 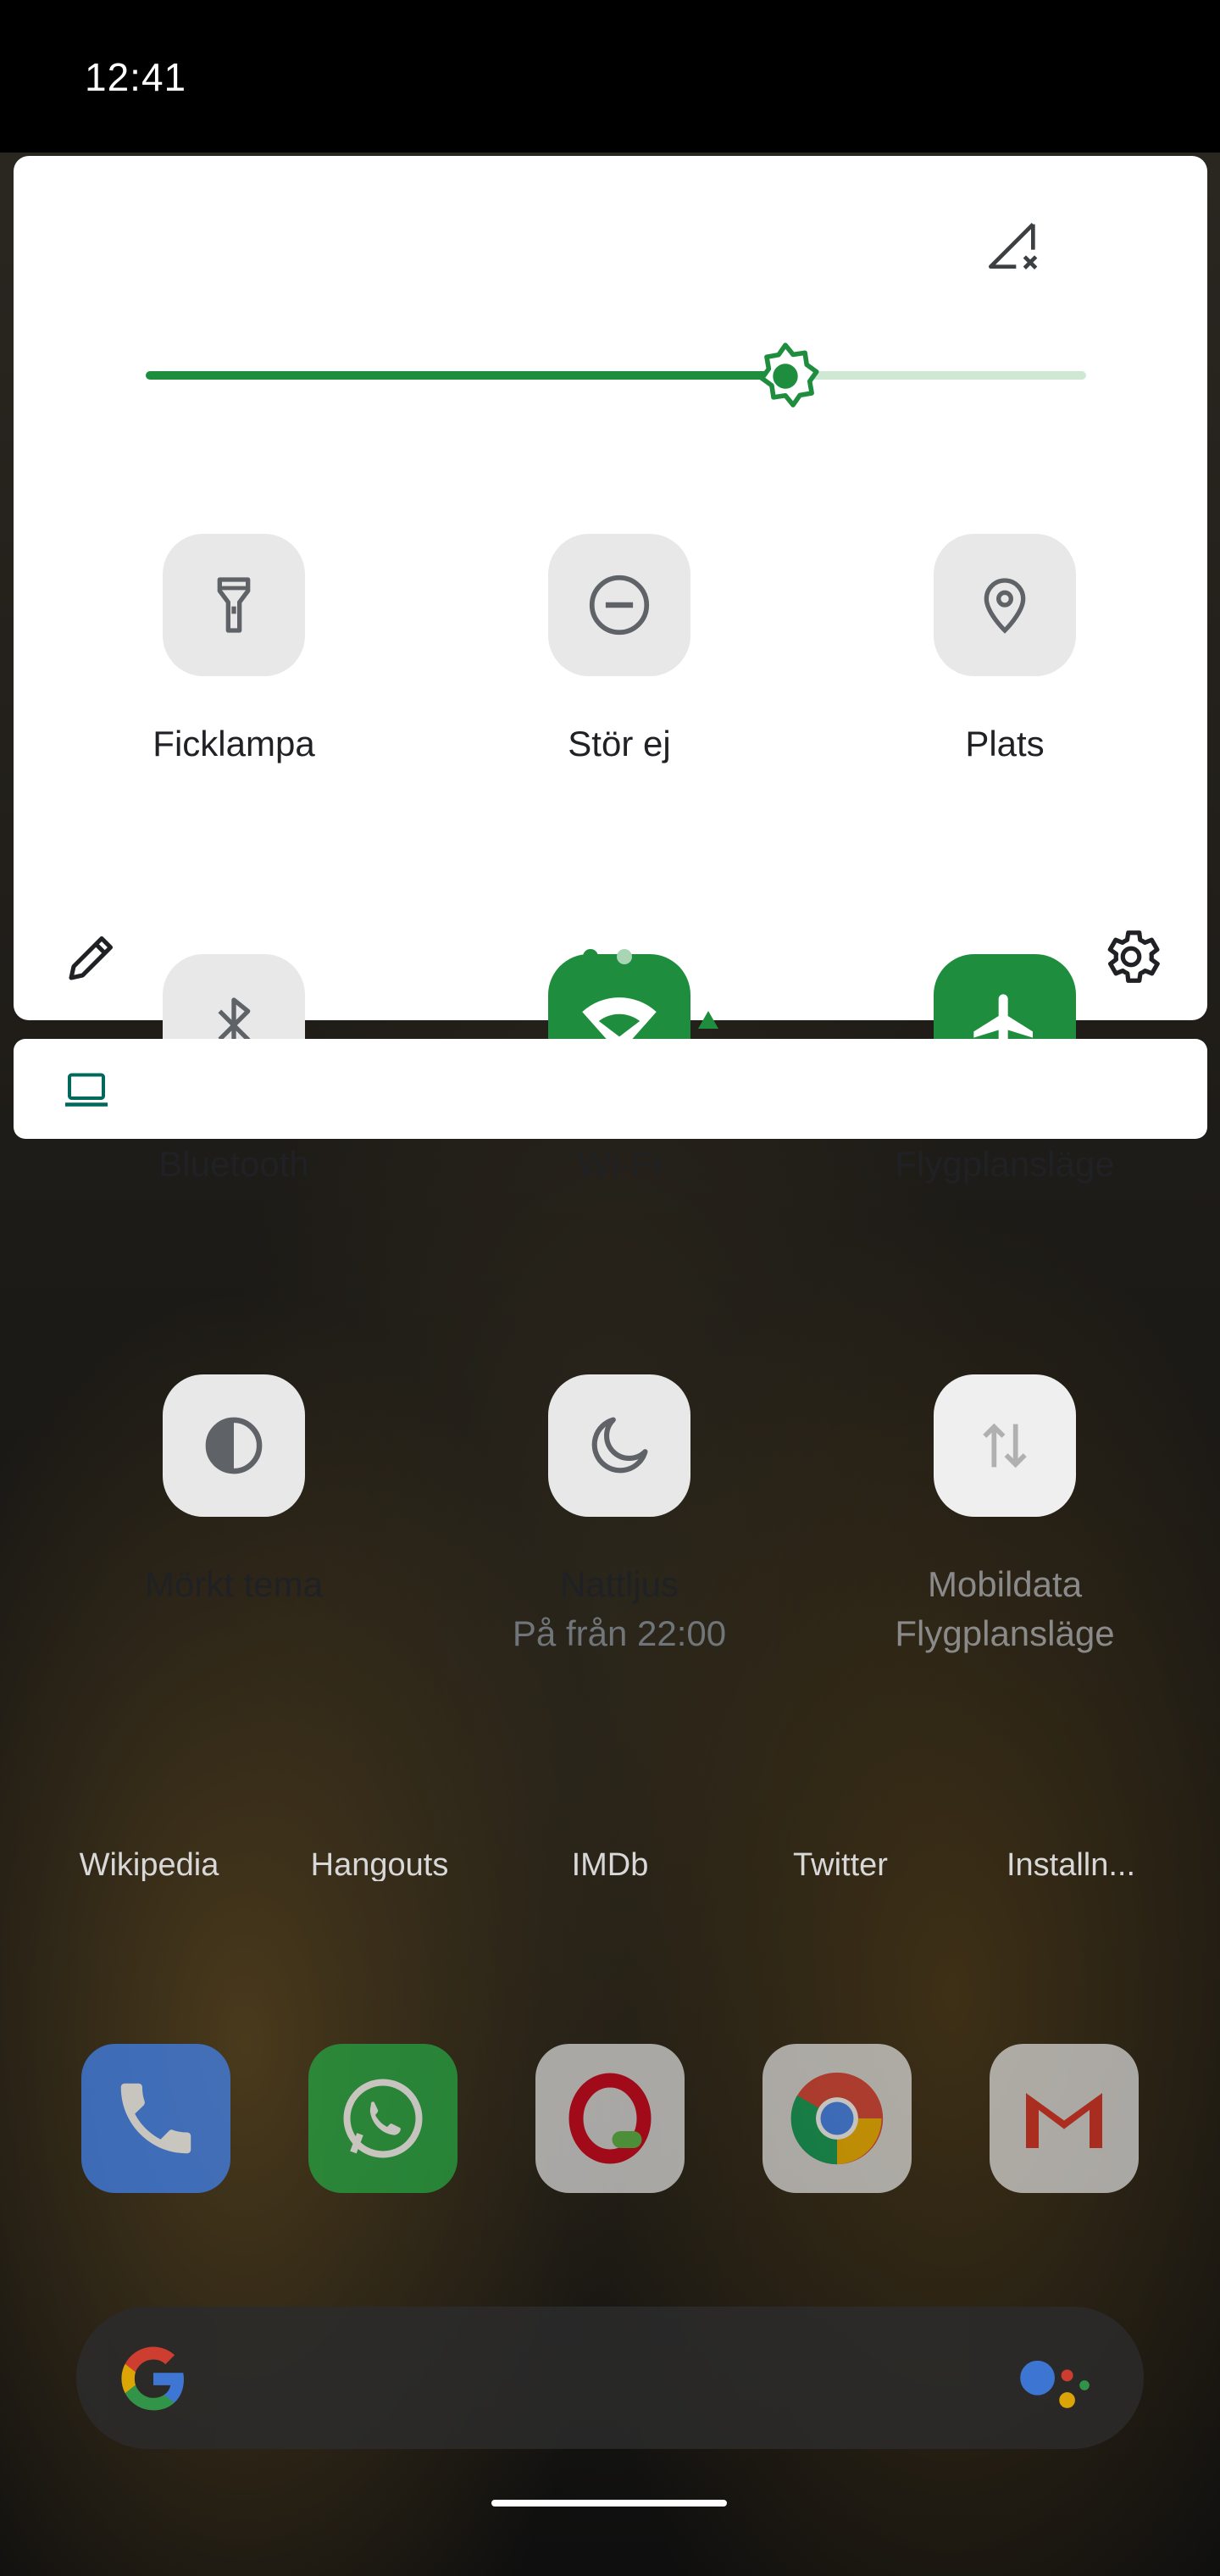 I want to click on night-light-icon, so click(x=619, y=1445).